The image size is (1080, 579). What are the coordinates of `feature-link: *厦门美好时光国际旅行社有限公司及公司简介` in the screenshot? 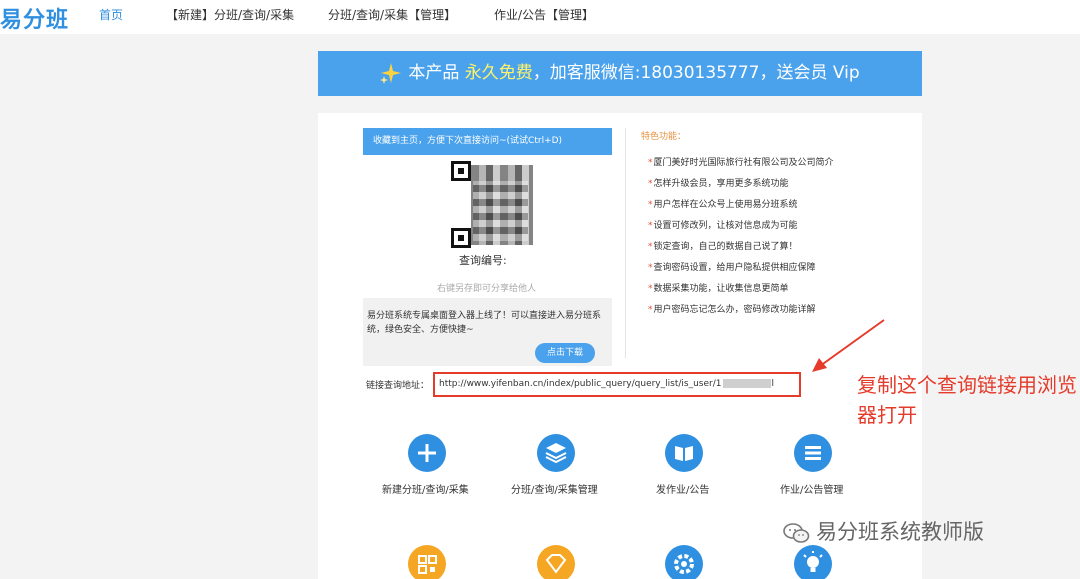 It's located at (741, 161).